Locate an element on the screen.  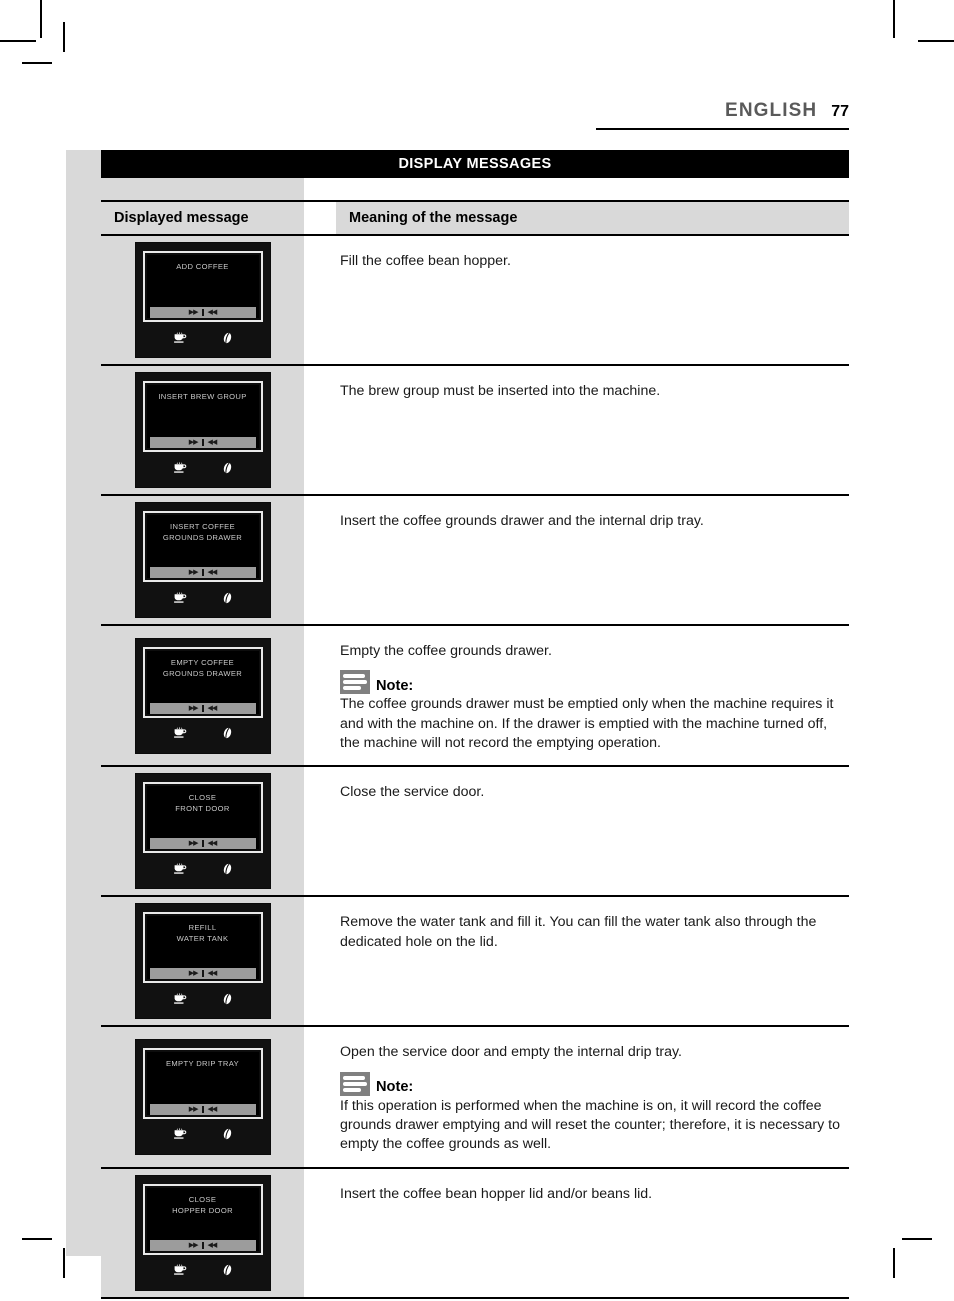
displayed-message-cell: INSERT COFFEE GROUNDS DRAWER ▶▶ ◀◀ is located at coordinates (202, 560).